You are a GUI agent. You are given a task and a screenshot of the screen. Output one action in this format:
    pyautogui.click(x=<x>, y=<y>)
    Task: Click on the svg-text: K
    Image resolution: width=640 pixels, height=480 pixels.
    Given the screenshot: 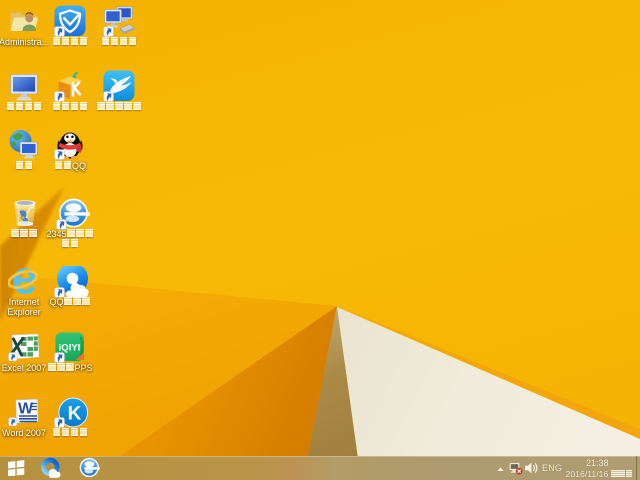 What is the action you would take?
    pyautogui.click(x=75, y=414)
    